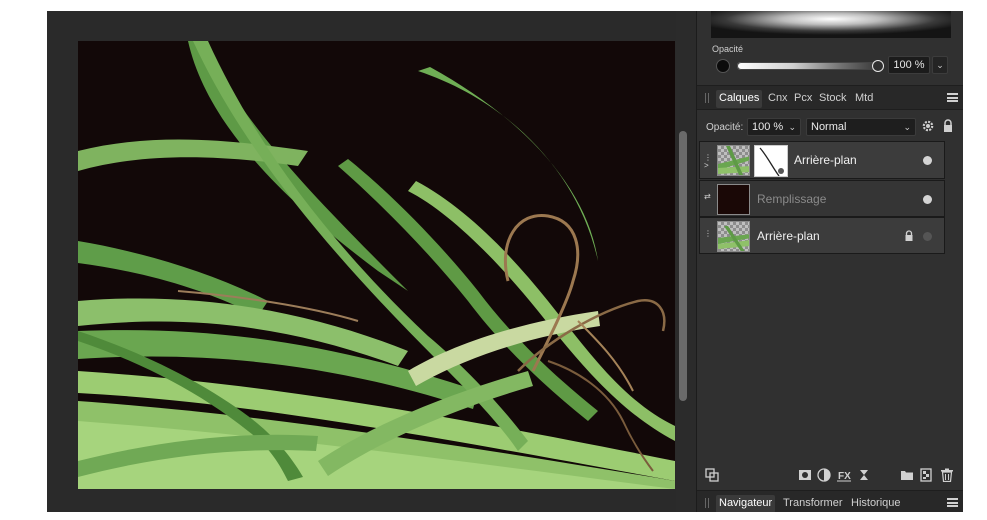 This screenshot has width=987, height=520. I want to click on vertical-scrollbar, so click(683, 266).